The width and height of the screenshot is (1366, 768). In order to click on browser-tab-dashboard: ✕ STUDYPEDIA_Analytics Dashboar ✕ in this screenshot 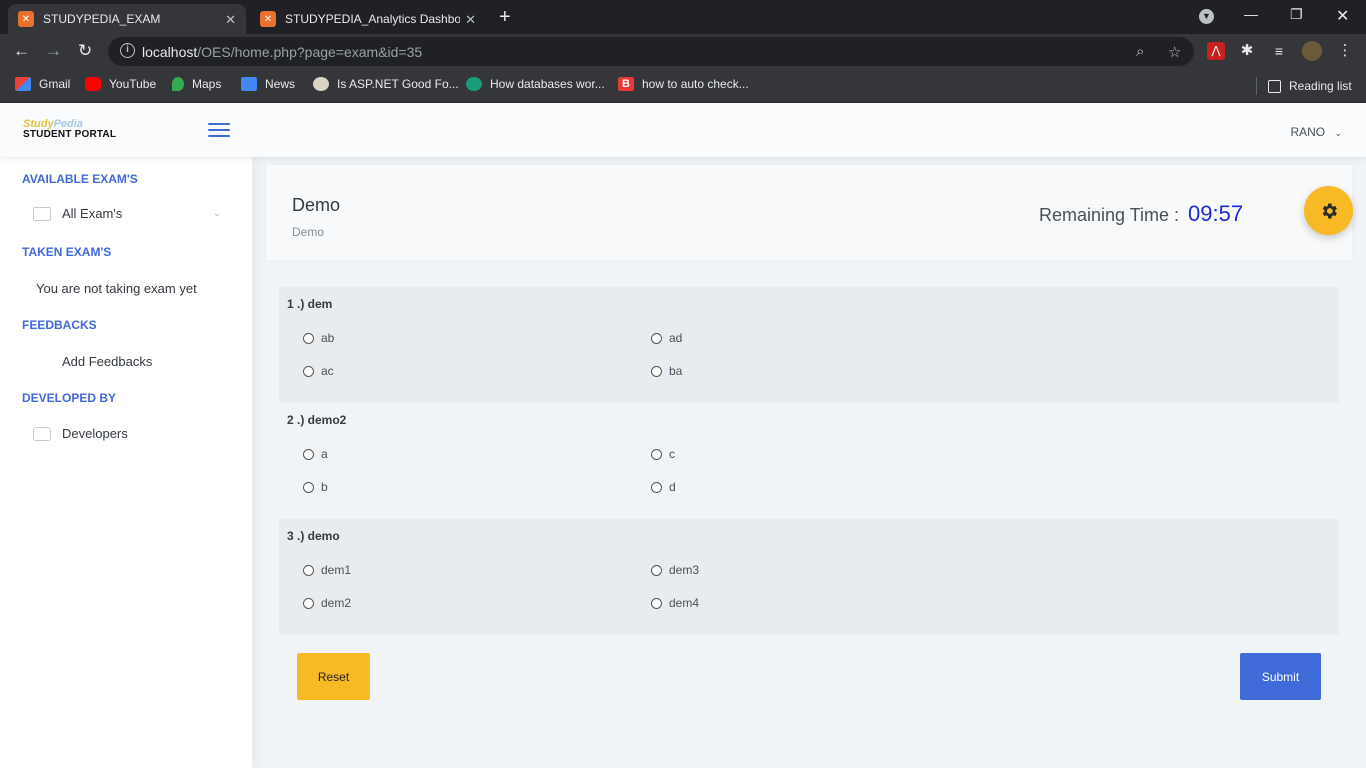, I will do `click(368, 19)`.